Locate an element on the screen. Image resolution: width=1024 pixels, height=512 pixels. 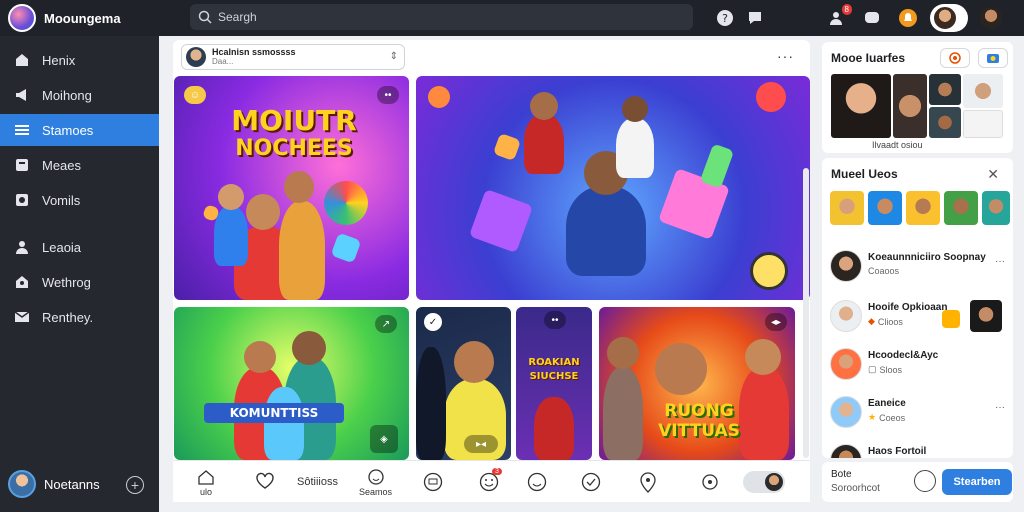
like-button is located at coordinates (265, 481).